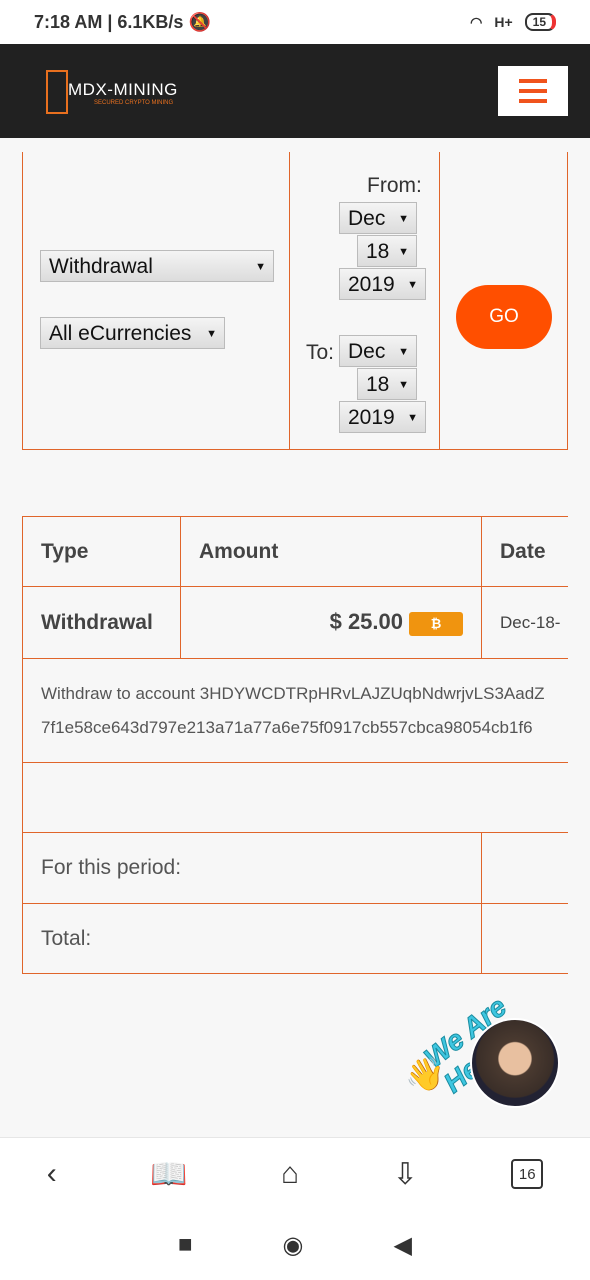 This screenshot has width=590, height=1280. I want to click on to-month-select: Dec, so click(378, 351).